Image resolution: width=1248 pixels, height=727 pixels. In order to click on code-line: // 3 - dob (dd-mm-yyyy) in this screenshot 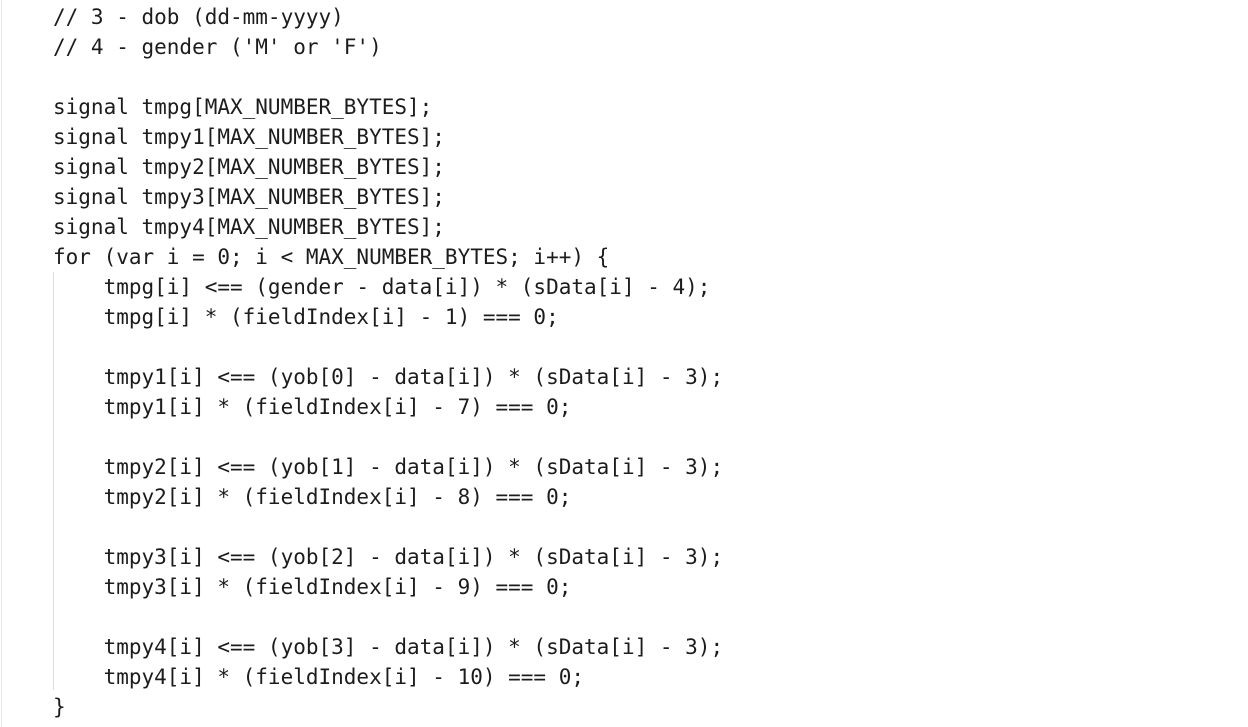, I will do `click(388, 17)`.